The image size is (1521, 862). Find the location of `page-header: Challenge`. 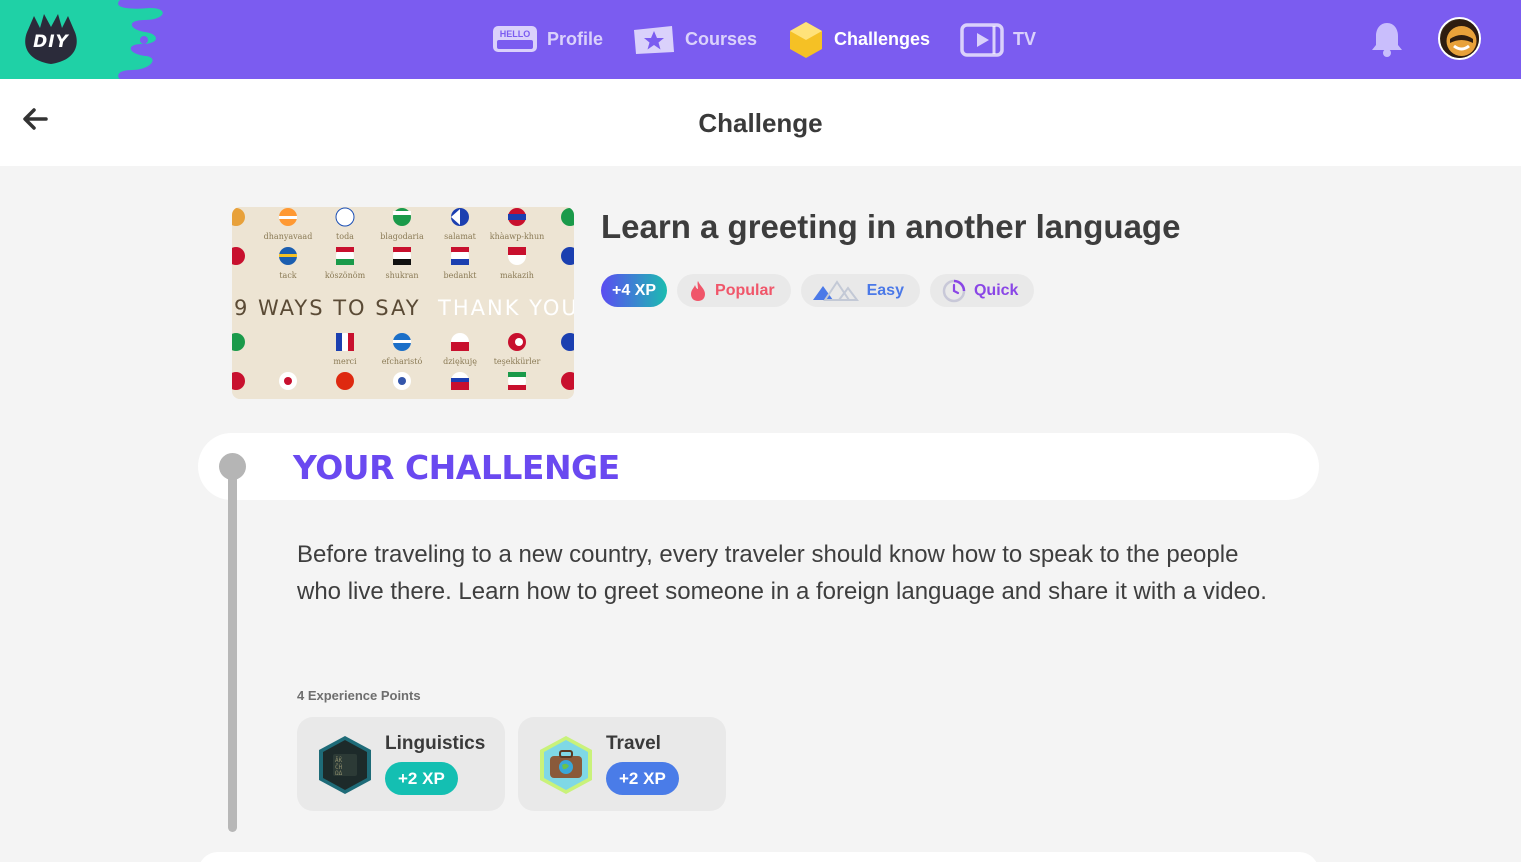

page-header: Challenge is located at coordinates (760, 122).